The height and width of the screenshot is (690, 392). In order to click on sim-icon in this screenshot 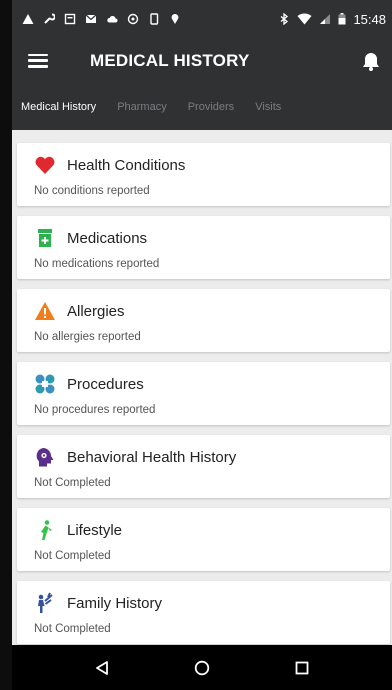, I will do `click(70, 19)`.